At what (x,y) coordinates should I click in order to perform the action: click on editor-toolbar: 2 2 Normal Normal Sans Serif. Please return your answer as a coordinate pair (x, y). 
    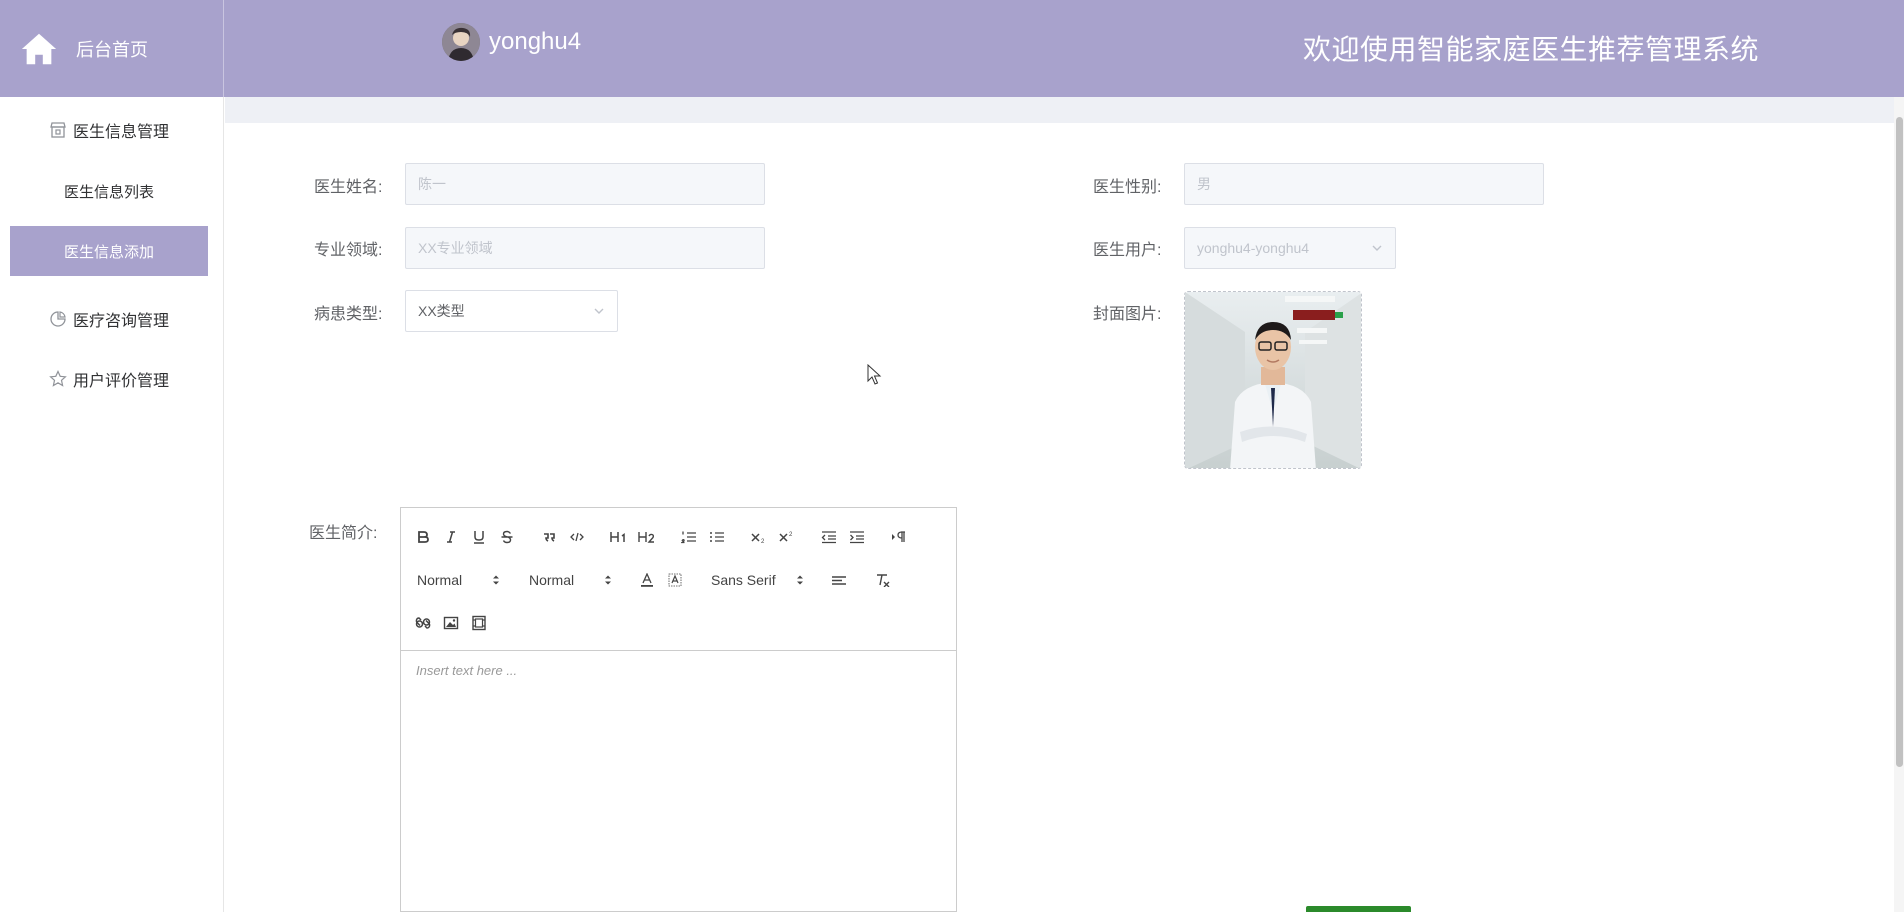
    Looking at the image, I should click on (678, 579).